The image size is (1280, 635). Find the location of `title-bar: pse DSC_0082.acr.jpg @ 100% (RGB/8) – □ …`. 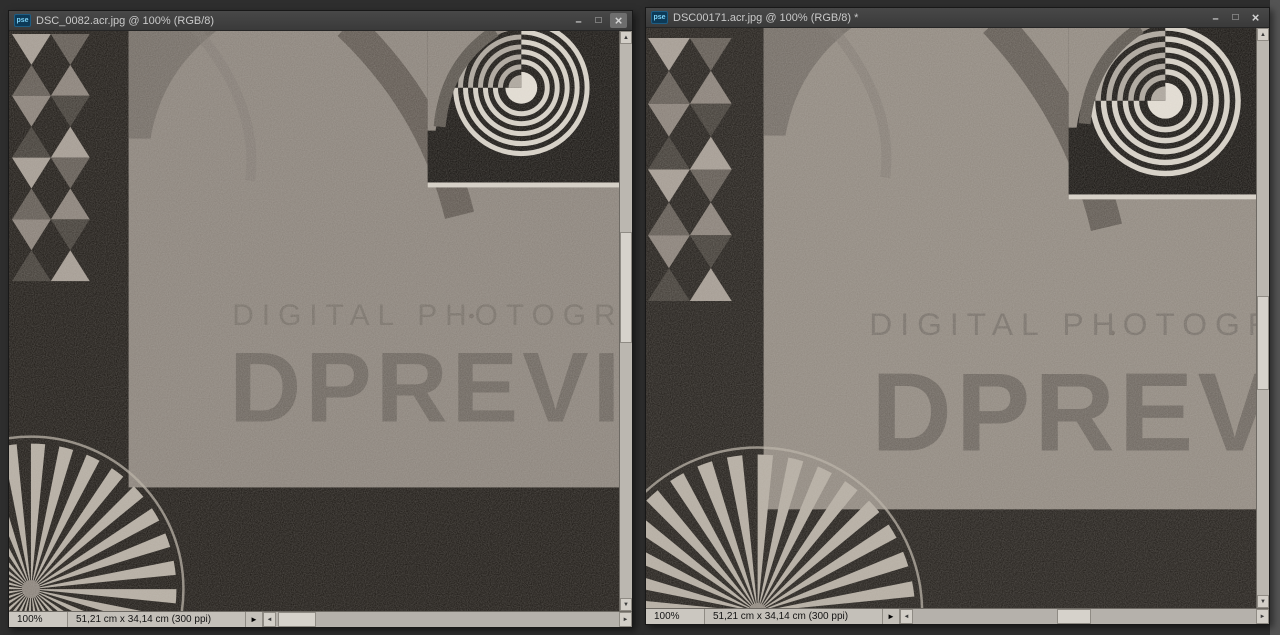

title-bar: pse DSC_0082.acr.jpg @ 100% (RGB/8) – □ … is located at coordinates (320, 21).